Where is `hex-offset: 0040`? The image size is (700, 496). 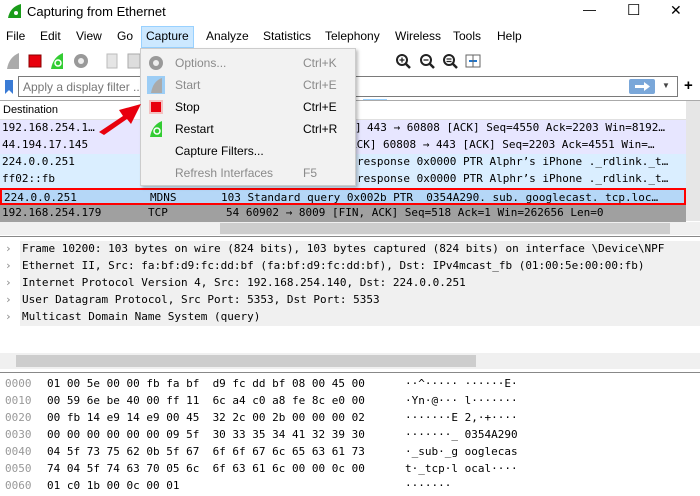
hex-offset: 0040 is located at coordinates (18, 451).